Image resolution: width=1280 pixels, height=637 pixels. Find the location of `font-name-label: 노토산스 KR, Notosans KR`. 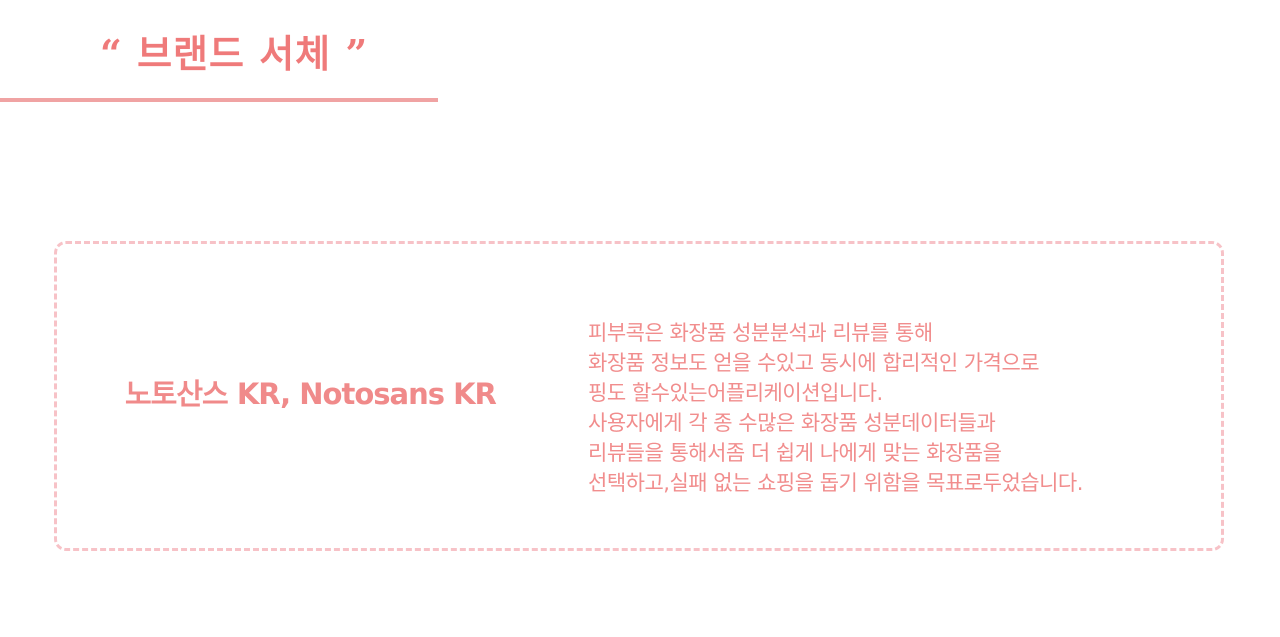

font-name-label: 노토산스 KR, Notosans KR is located at coordinates (311, 394).